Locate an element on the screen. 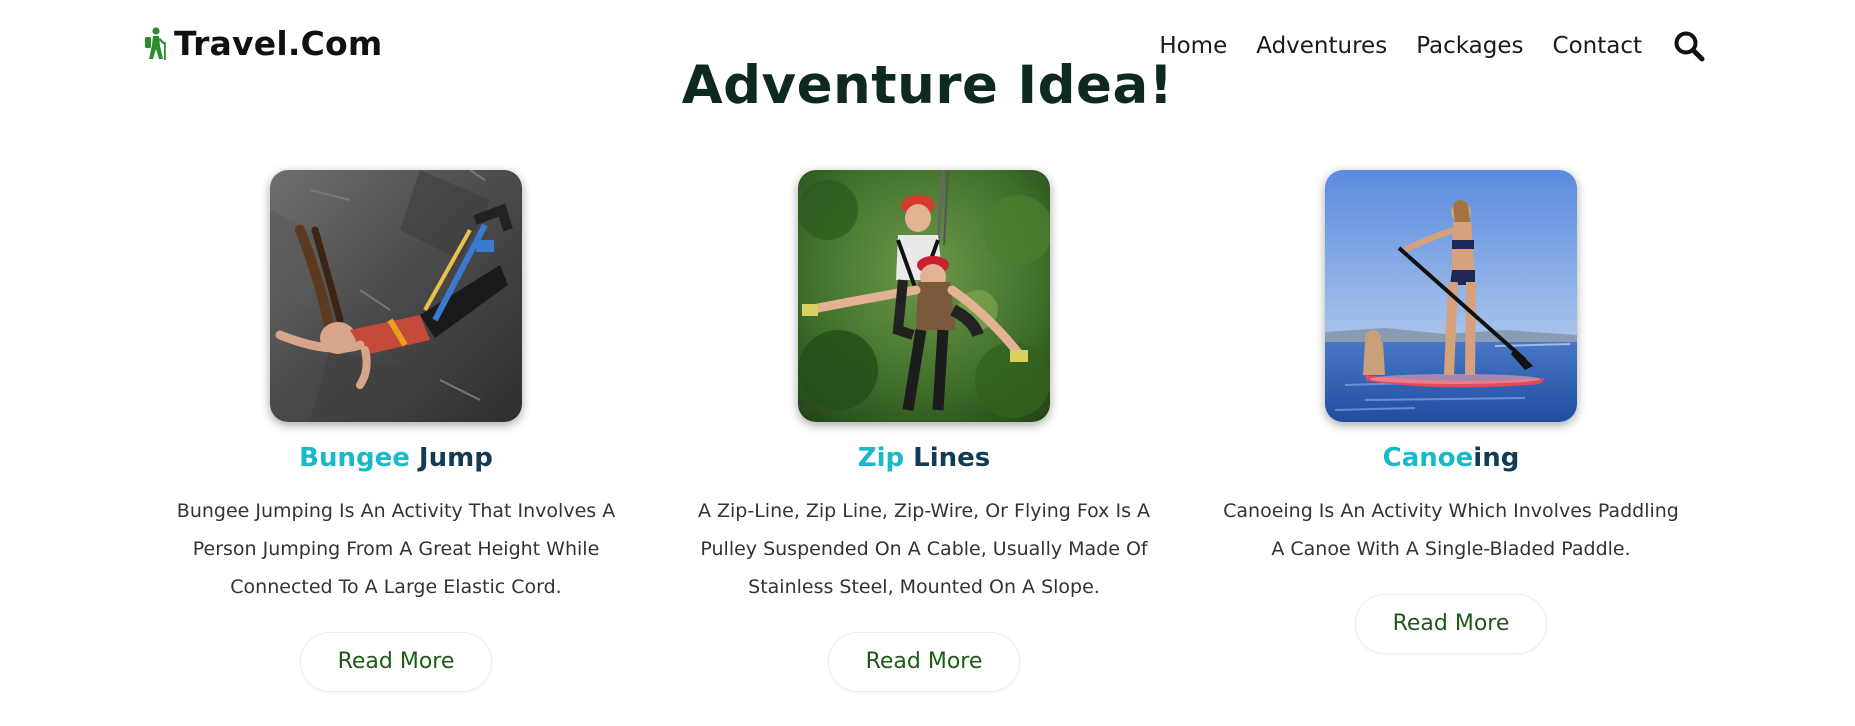 The width and height of the screenshot is (1855, 726). card-title: Zip Lines is located at coordinates (924, 458).